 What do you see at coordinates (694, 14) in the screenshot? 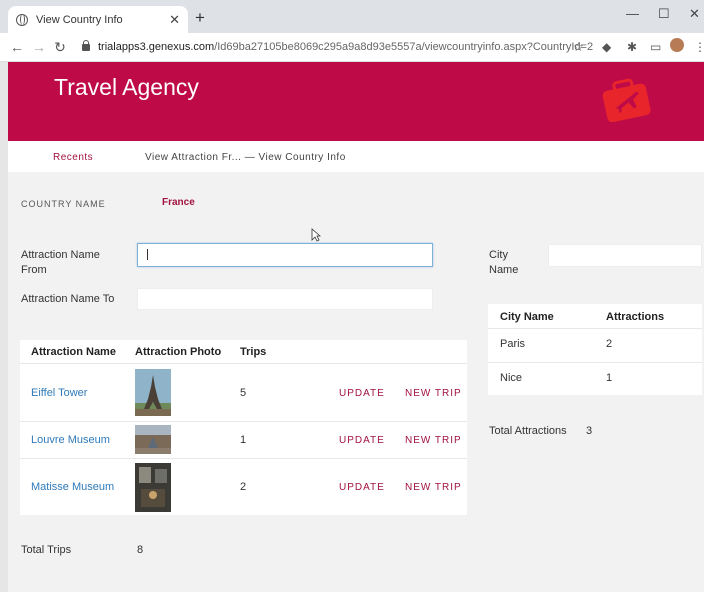
I see `window-close-icon: ✕` at bounding box center [694, 14].